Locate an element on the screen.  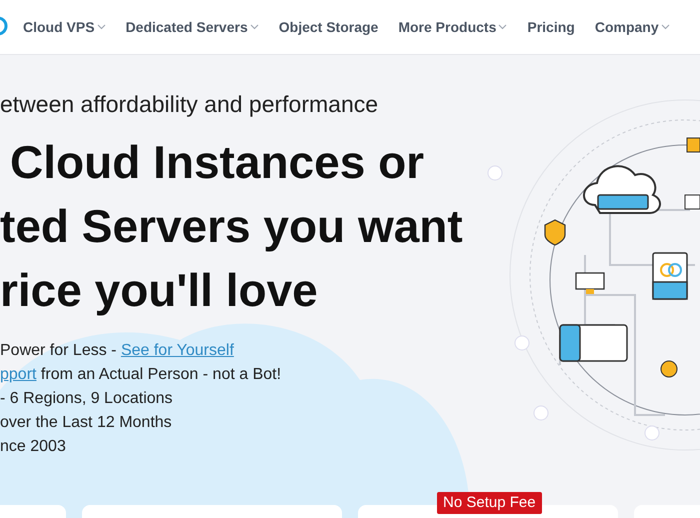
nav-link: Cloud VPS is located at coordinates (64, 27).